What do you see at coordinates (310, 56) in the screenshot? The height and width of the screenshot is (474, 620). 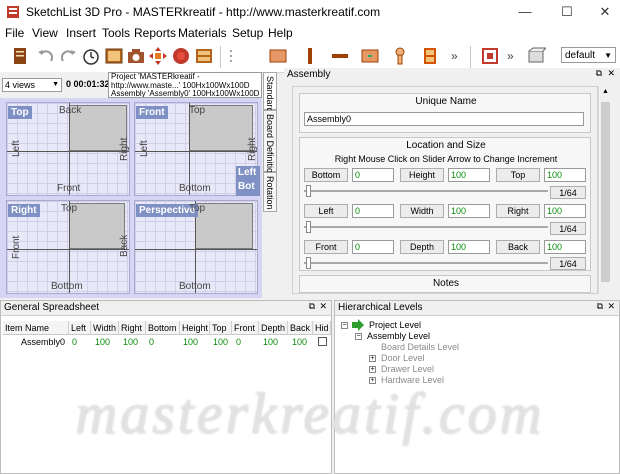 I see `vertical-board-icon` at bounding box center [310, 56].